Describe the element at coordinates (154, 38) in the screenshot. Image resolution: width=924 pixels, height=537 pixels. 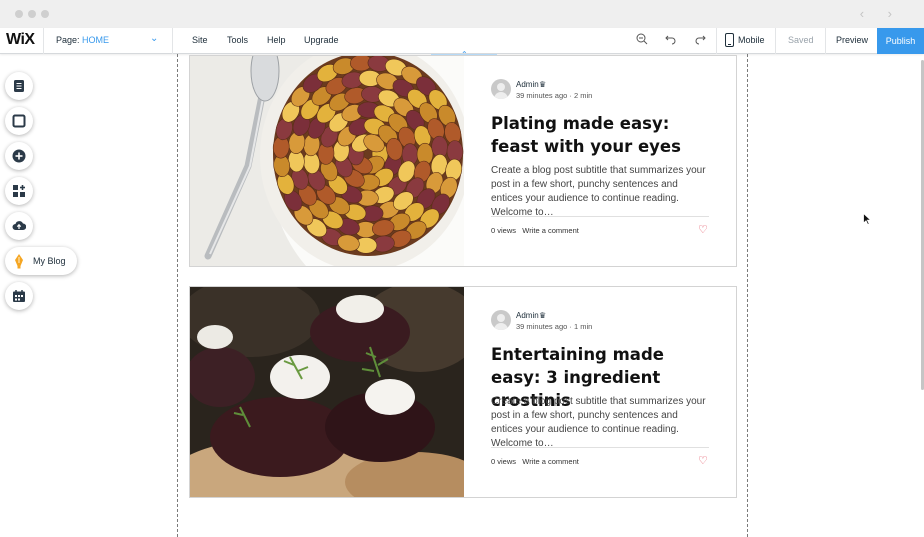
I see `chevron-down-icon: ⌄` at that location.